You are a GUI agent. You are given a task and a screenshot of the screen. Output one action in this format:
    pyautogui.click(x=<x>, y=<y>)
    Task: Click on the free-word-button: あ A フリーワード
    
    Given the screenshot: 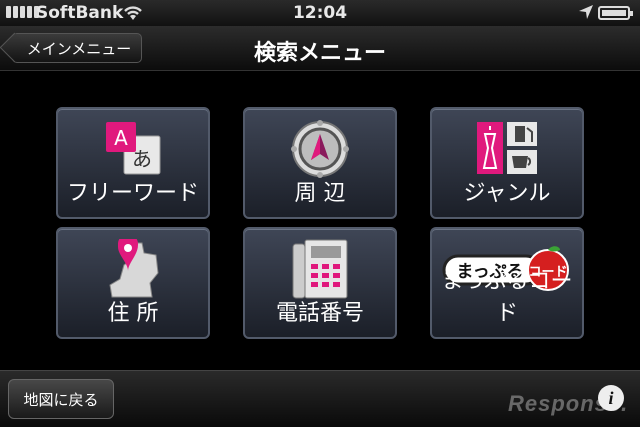 What is the action you would take?
    pyautogui.click(x=133, y=163)
    